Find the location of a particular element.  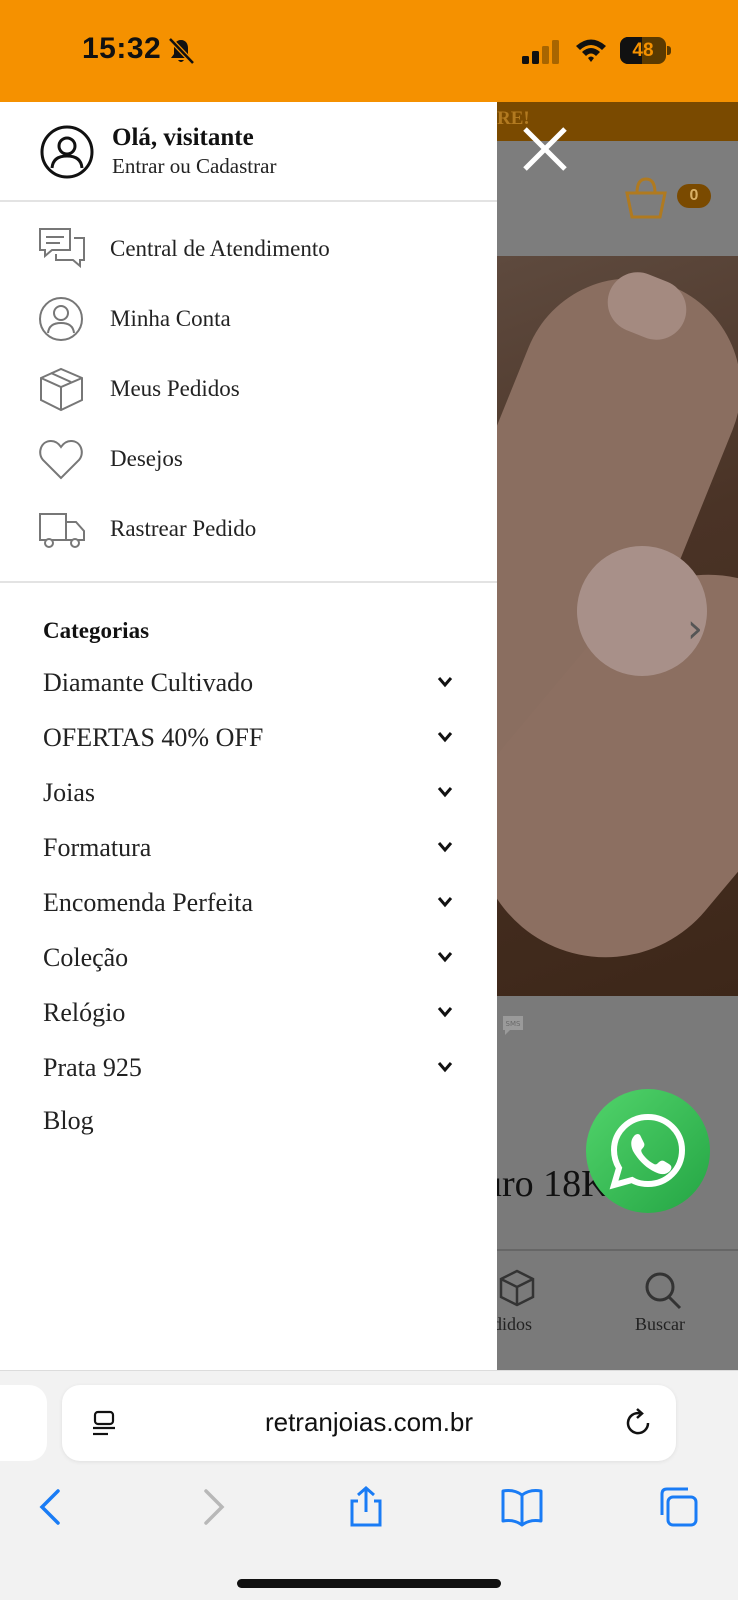

category-label: Encomenda Perfeita is located at coordinates (148, 902).